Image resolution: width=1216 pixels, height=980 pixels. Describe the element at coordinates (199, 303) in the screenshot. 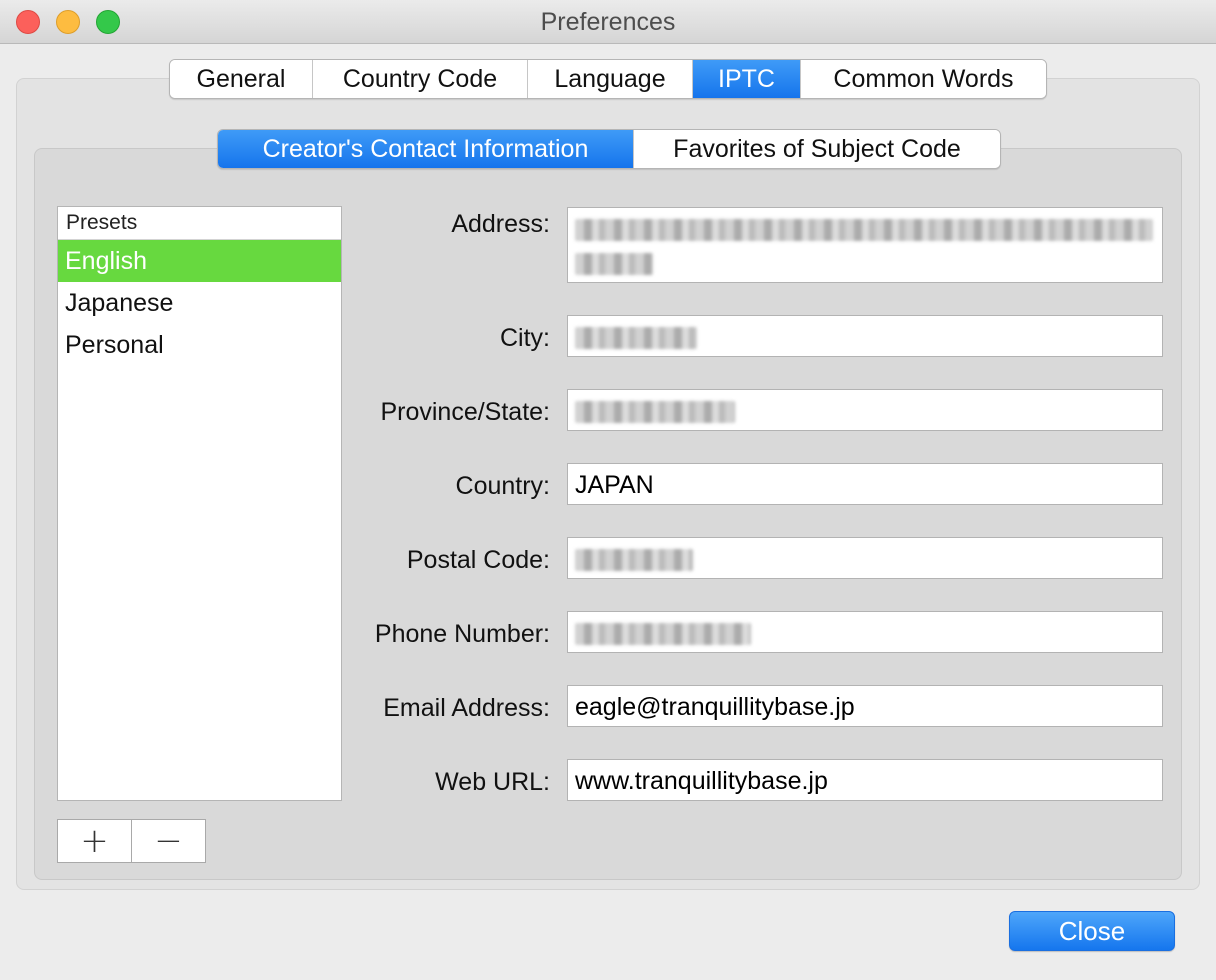

I see `preset-japanese: Japanese` at that location.